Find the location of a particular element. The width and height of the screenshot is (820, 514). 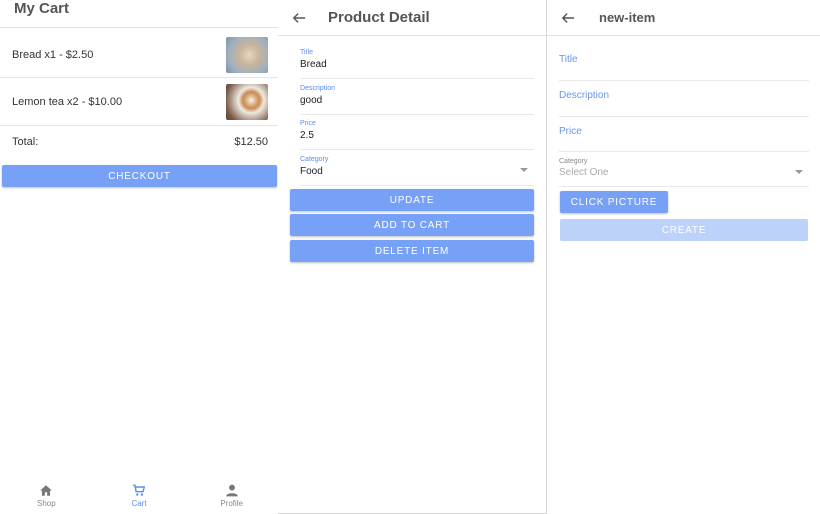

update-button: UPDATE is located at coordinates (412, 200).